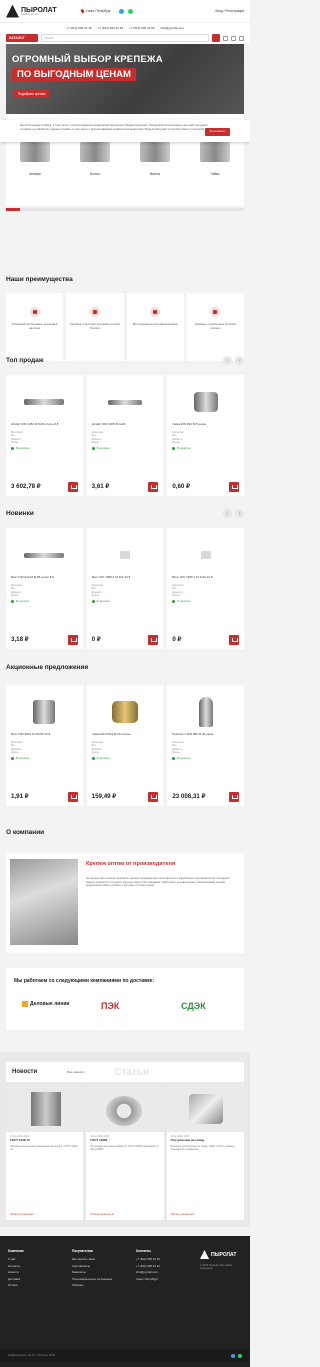 The height and width of the screenshot is (1367, 320). I want to click on email-link: info@pyrolat.com, so click(171, 28).